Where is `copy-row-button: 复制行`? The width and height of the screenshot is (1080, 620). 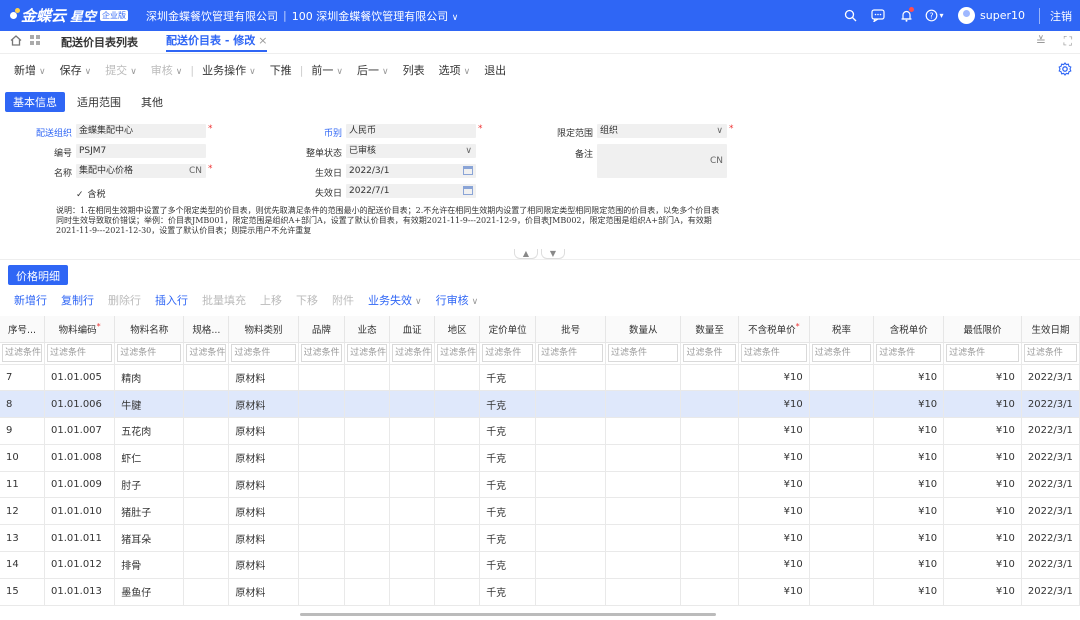 copy-row-button: 复制行 is located at coordinates (77, 300).